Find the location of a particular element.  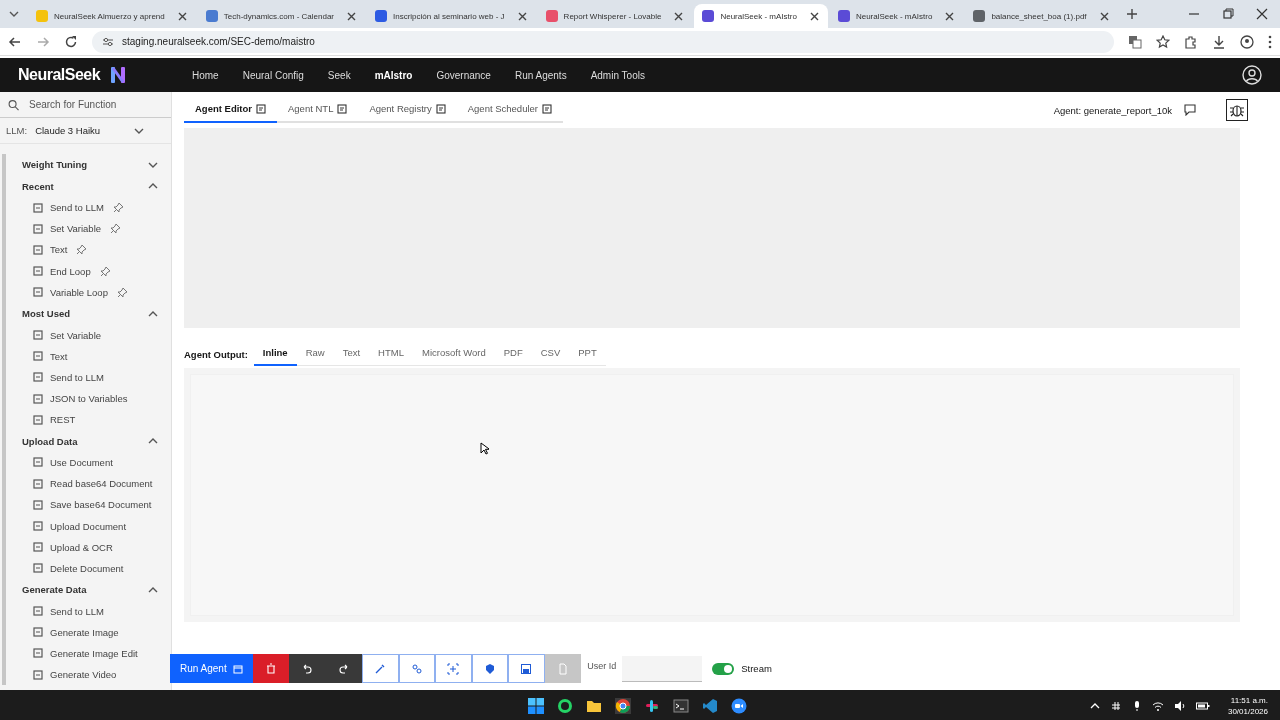

terminal-icon is located at coordinates (681, 706).